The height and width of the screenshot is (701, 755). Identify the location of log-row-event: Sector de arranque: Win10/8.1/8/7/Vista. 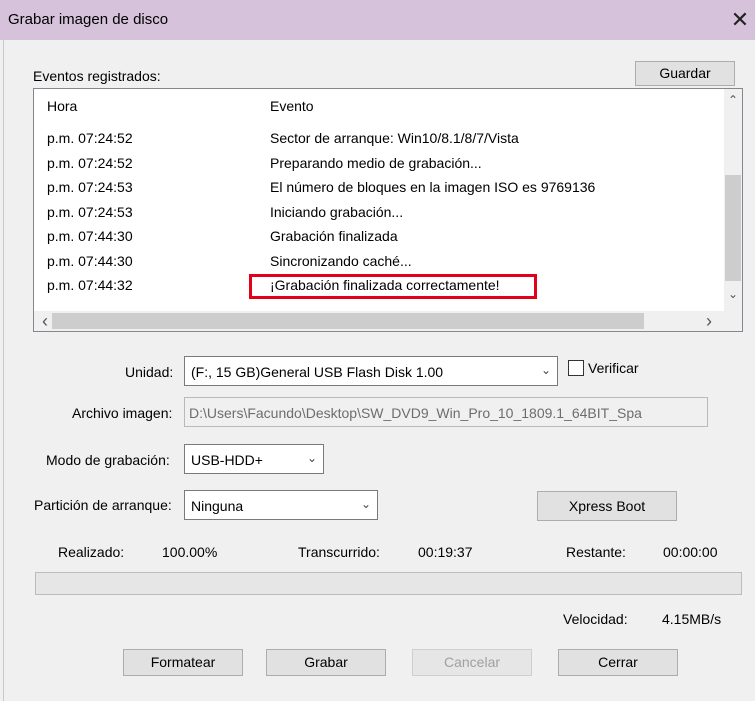
(394, 138).